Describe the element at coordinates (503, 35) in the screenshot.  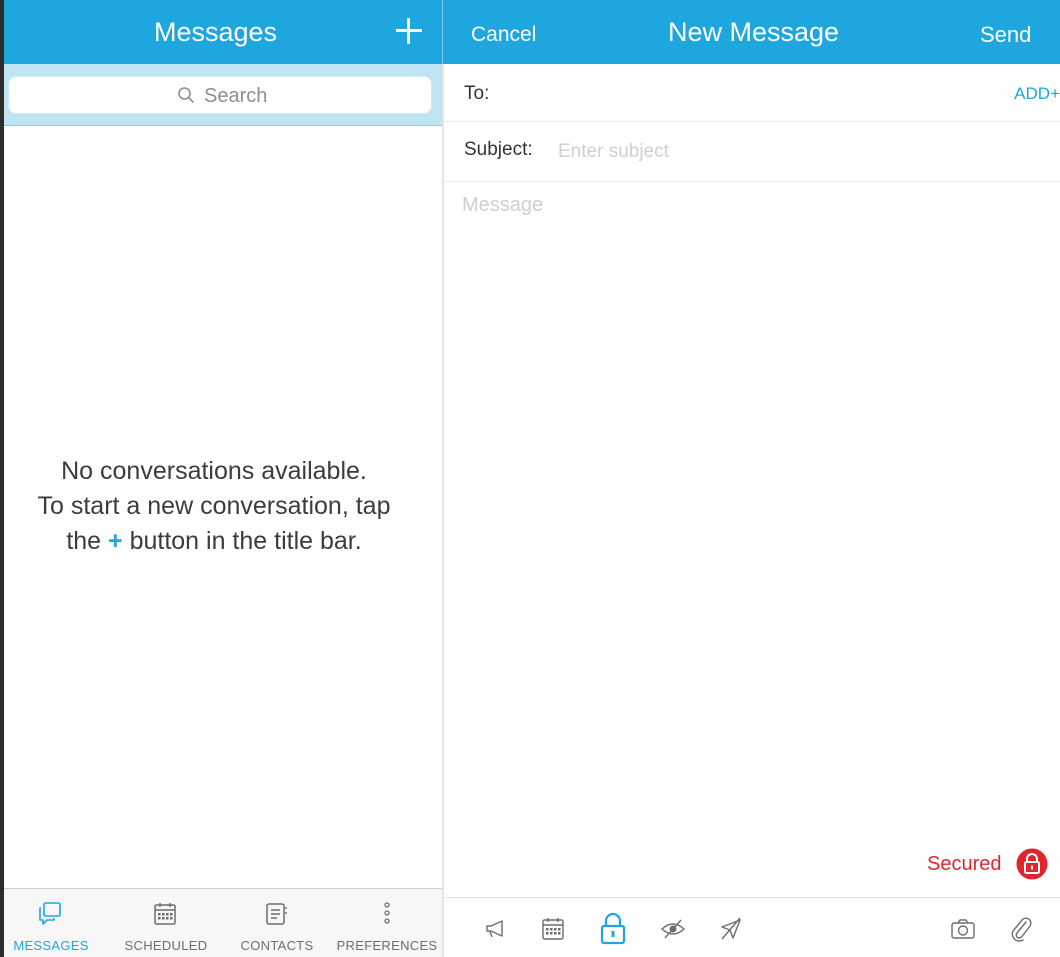
I see `cancel-button: Cancel` at that location.